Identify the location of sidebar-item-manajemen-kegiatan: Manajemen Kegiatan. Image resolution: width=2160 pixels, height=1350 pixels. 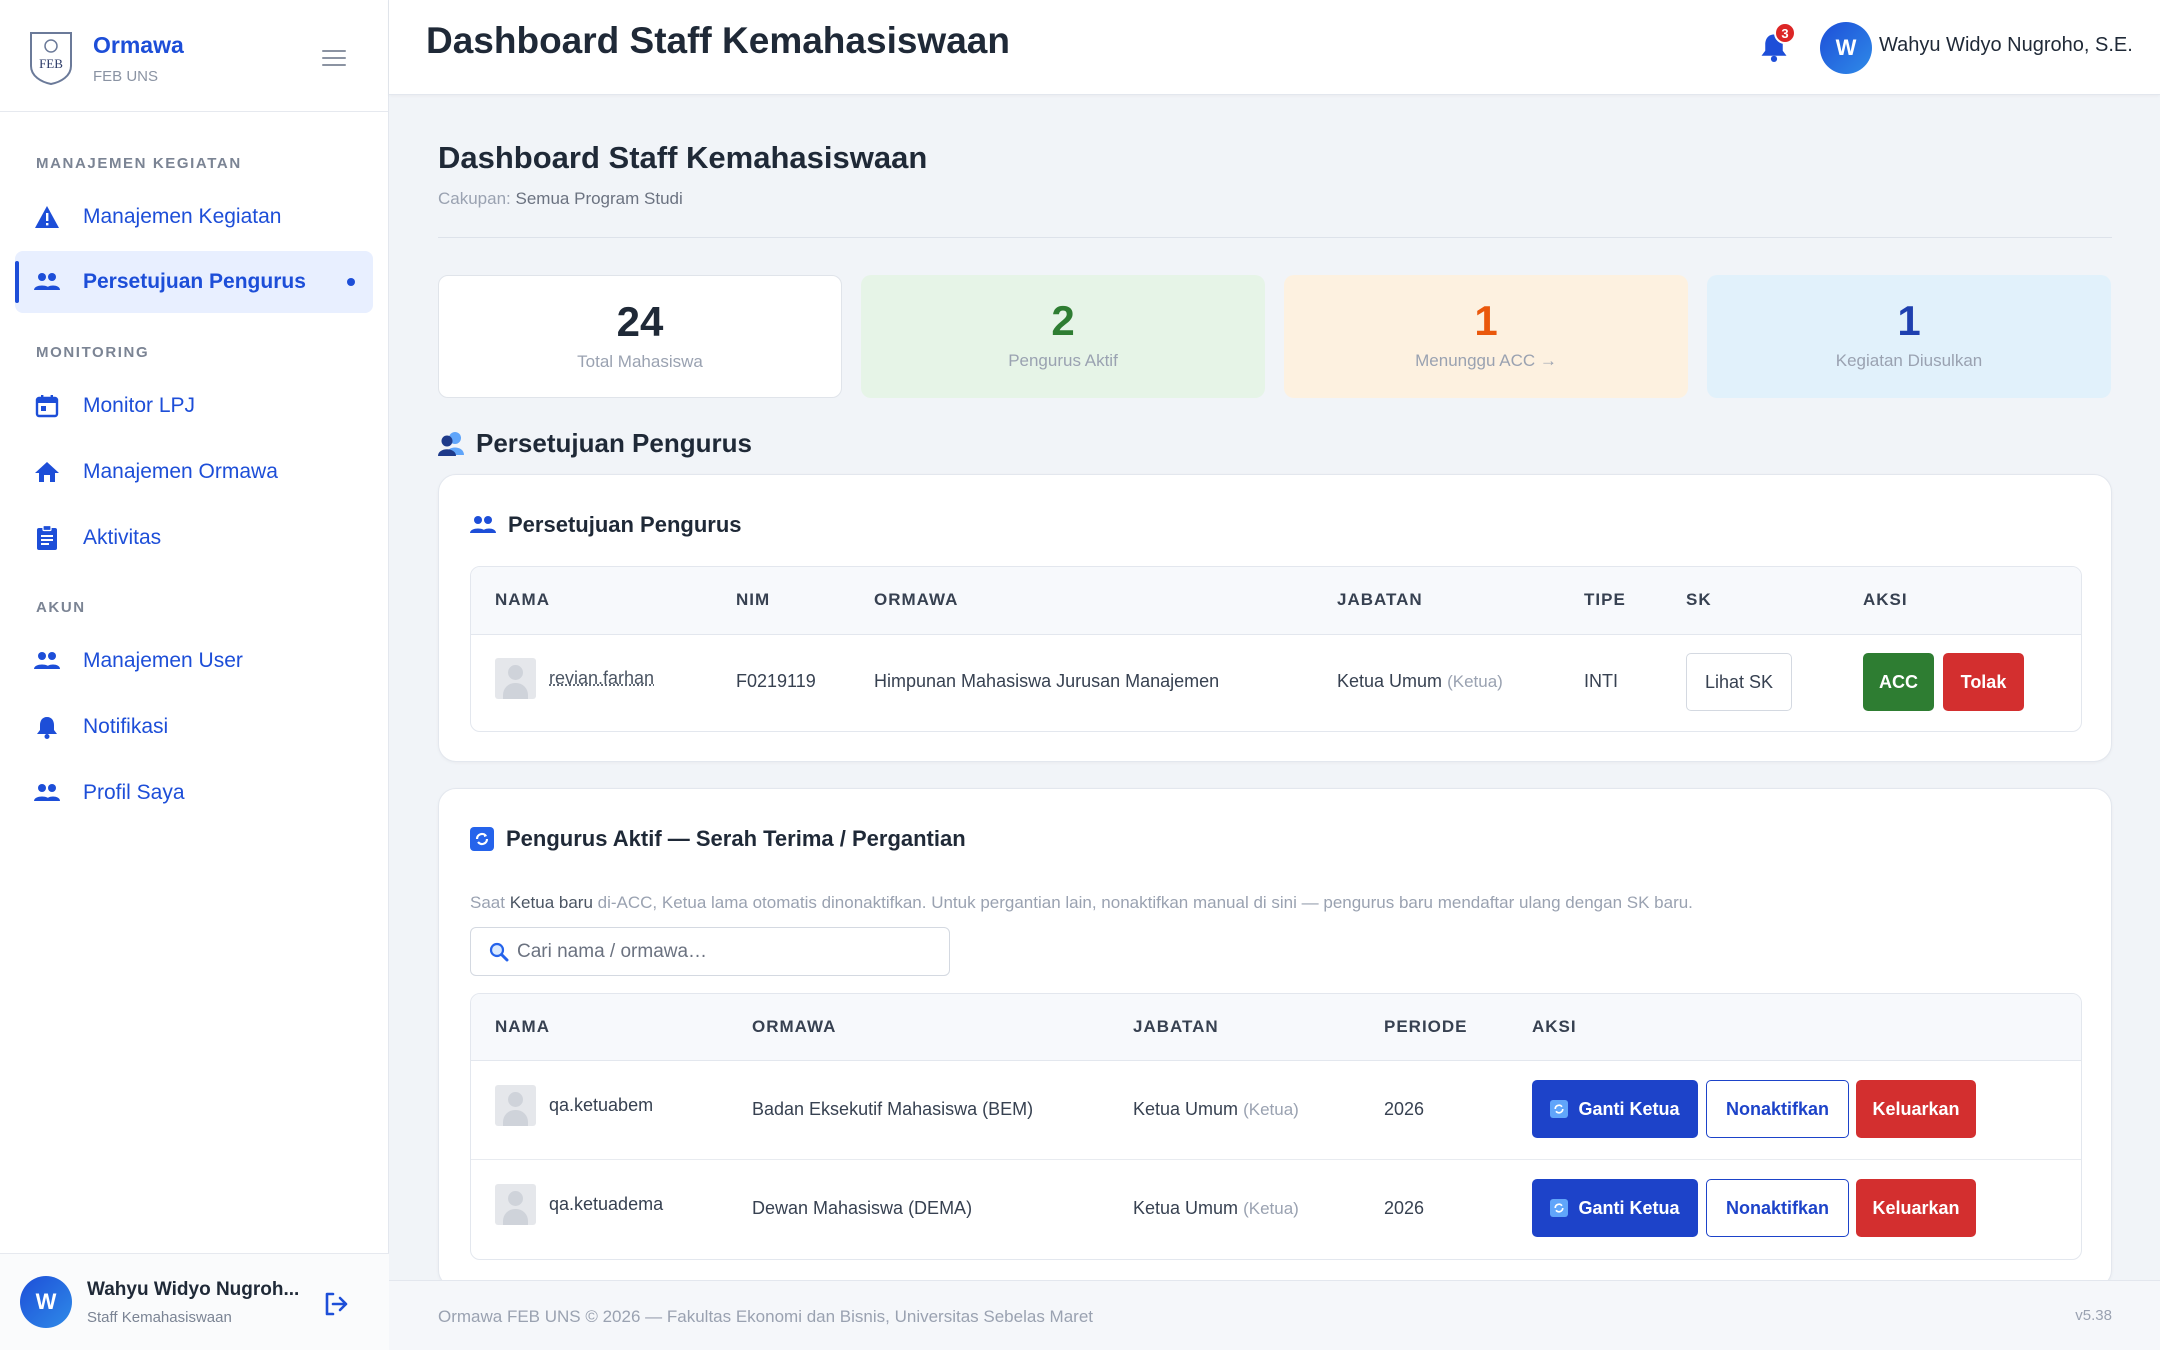
(194, 217).